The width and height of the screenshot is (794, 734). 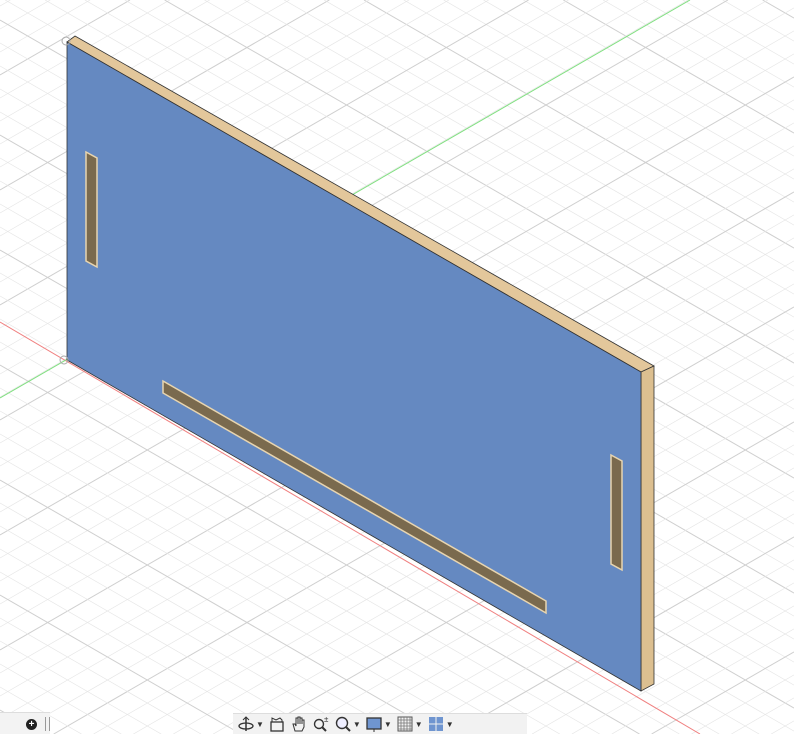 I want to click on zoom-icon: ±, so click(x=321, y=723).